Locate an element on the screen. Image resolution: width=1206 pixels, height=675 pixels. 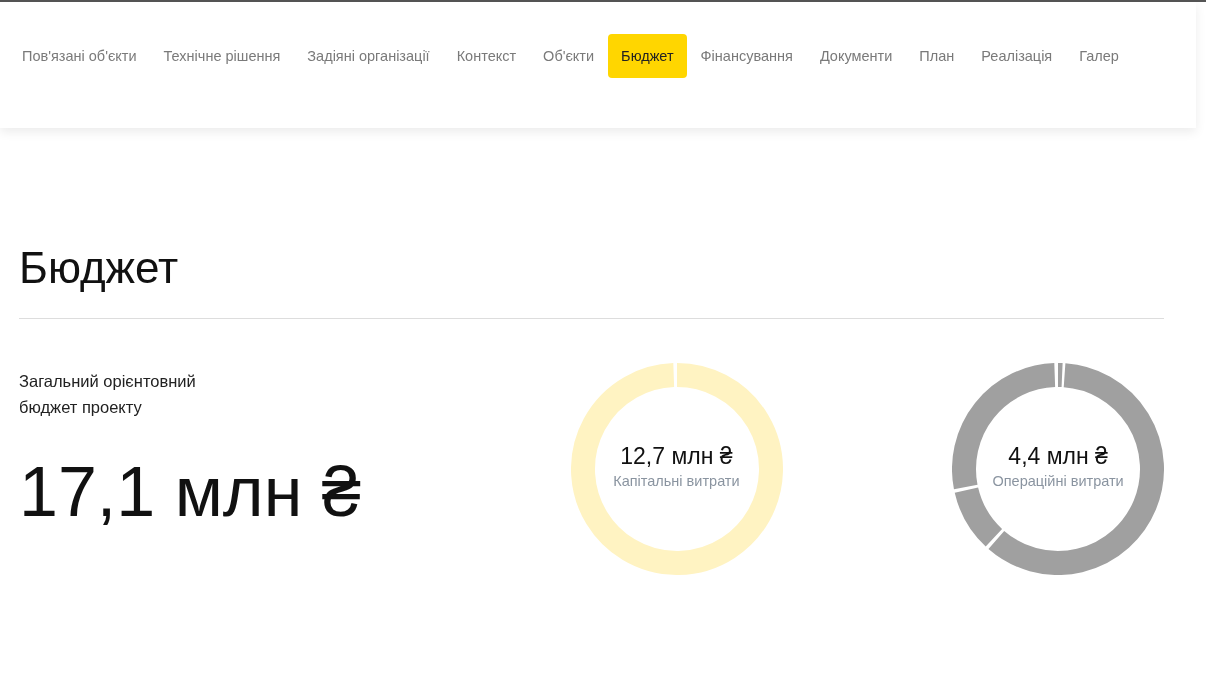
amount-label: Капітальні витрати is located at coordinates (676, 481).